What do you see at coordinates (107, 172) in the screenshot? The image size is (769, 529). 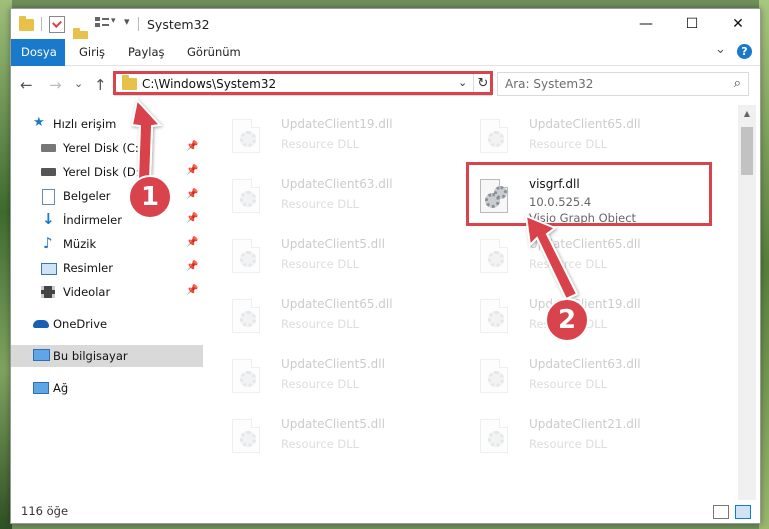 I see `sidebar-item-drive-d: Yerel Disk (D:) 📌` at bounding box center [107, 172].